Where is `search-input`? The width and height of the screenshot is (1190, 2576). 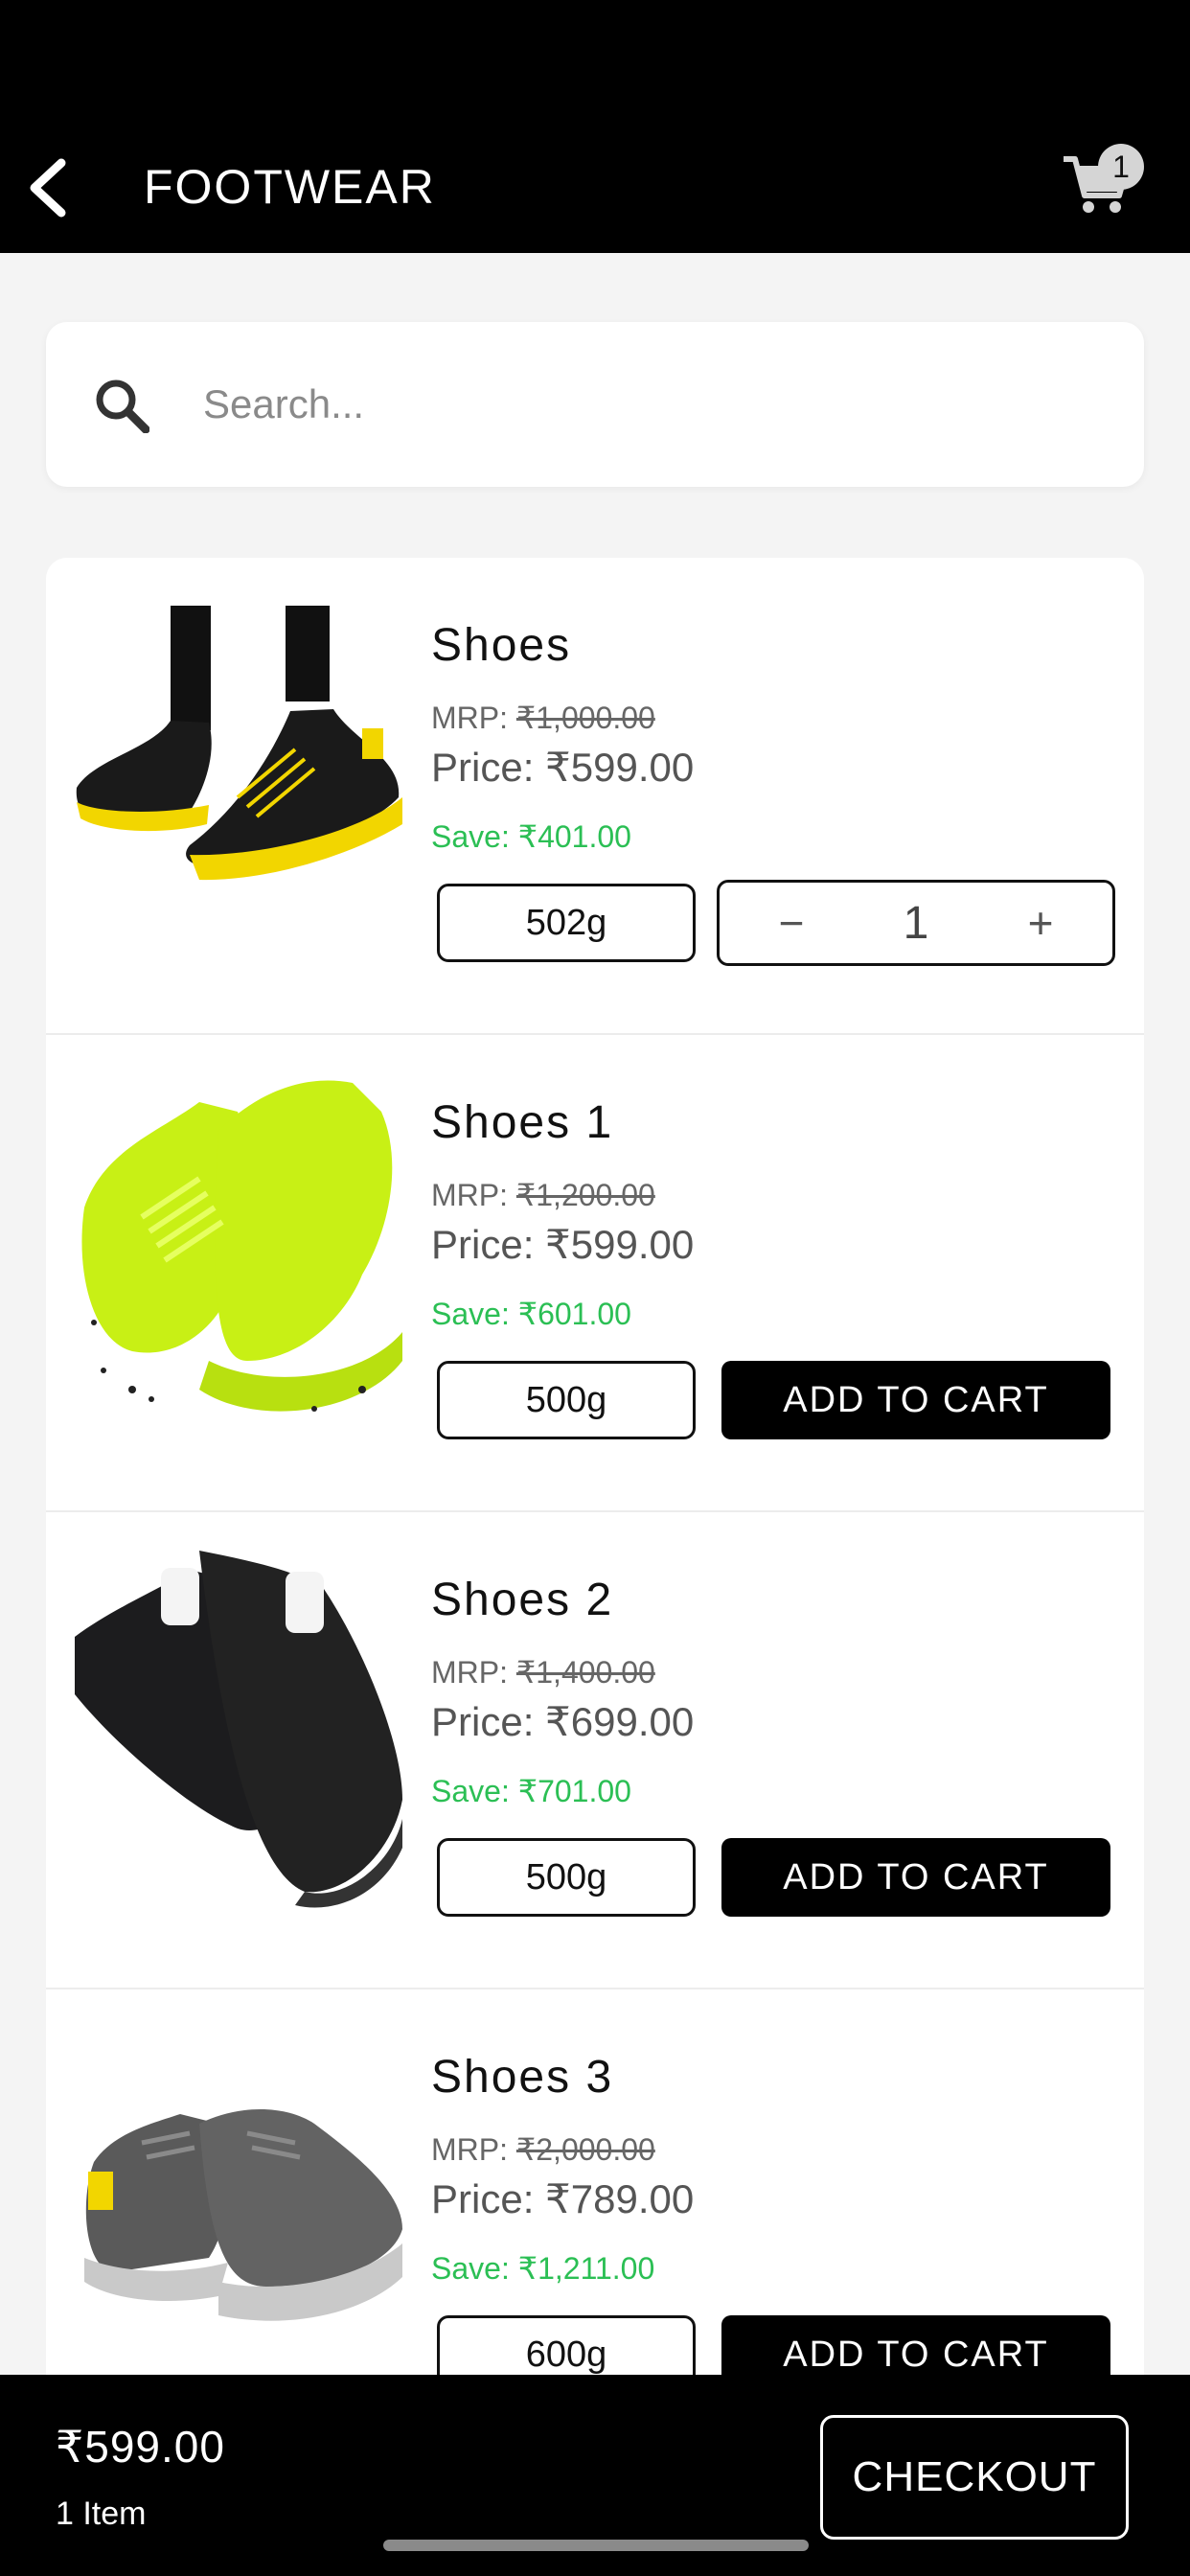 search-input is located at coordinates (653, 404).